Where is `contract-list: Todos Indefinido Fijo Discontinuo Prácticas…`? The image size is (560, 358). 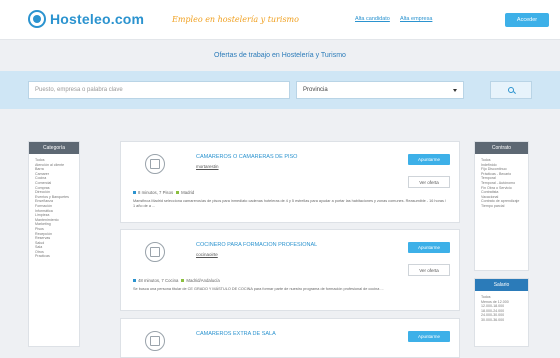 contract-list: Todos Indefinido Fijo Discontinuo Prácticas… is located at coordinates (501, 183).